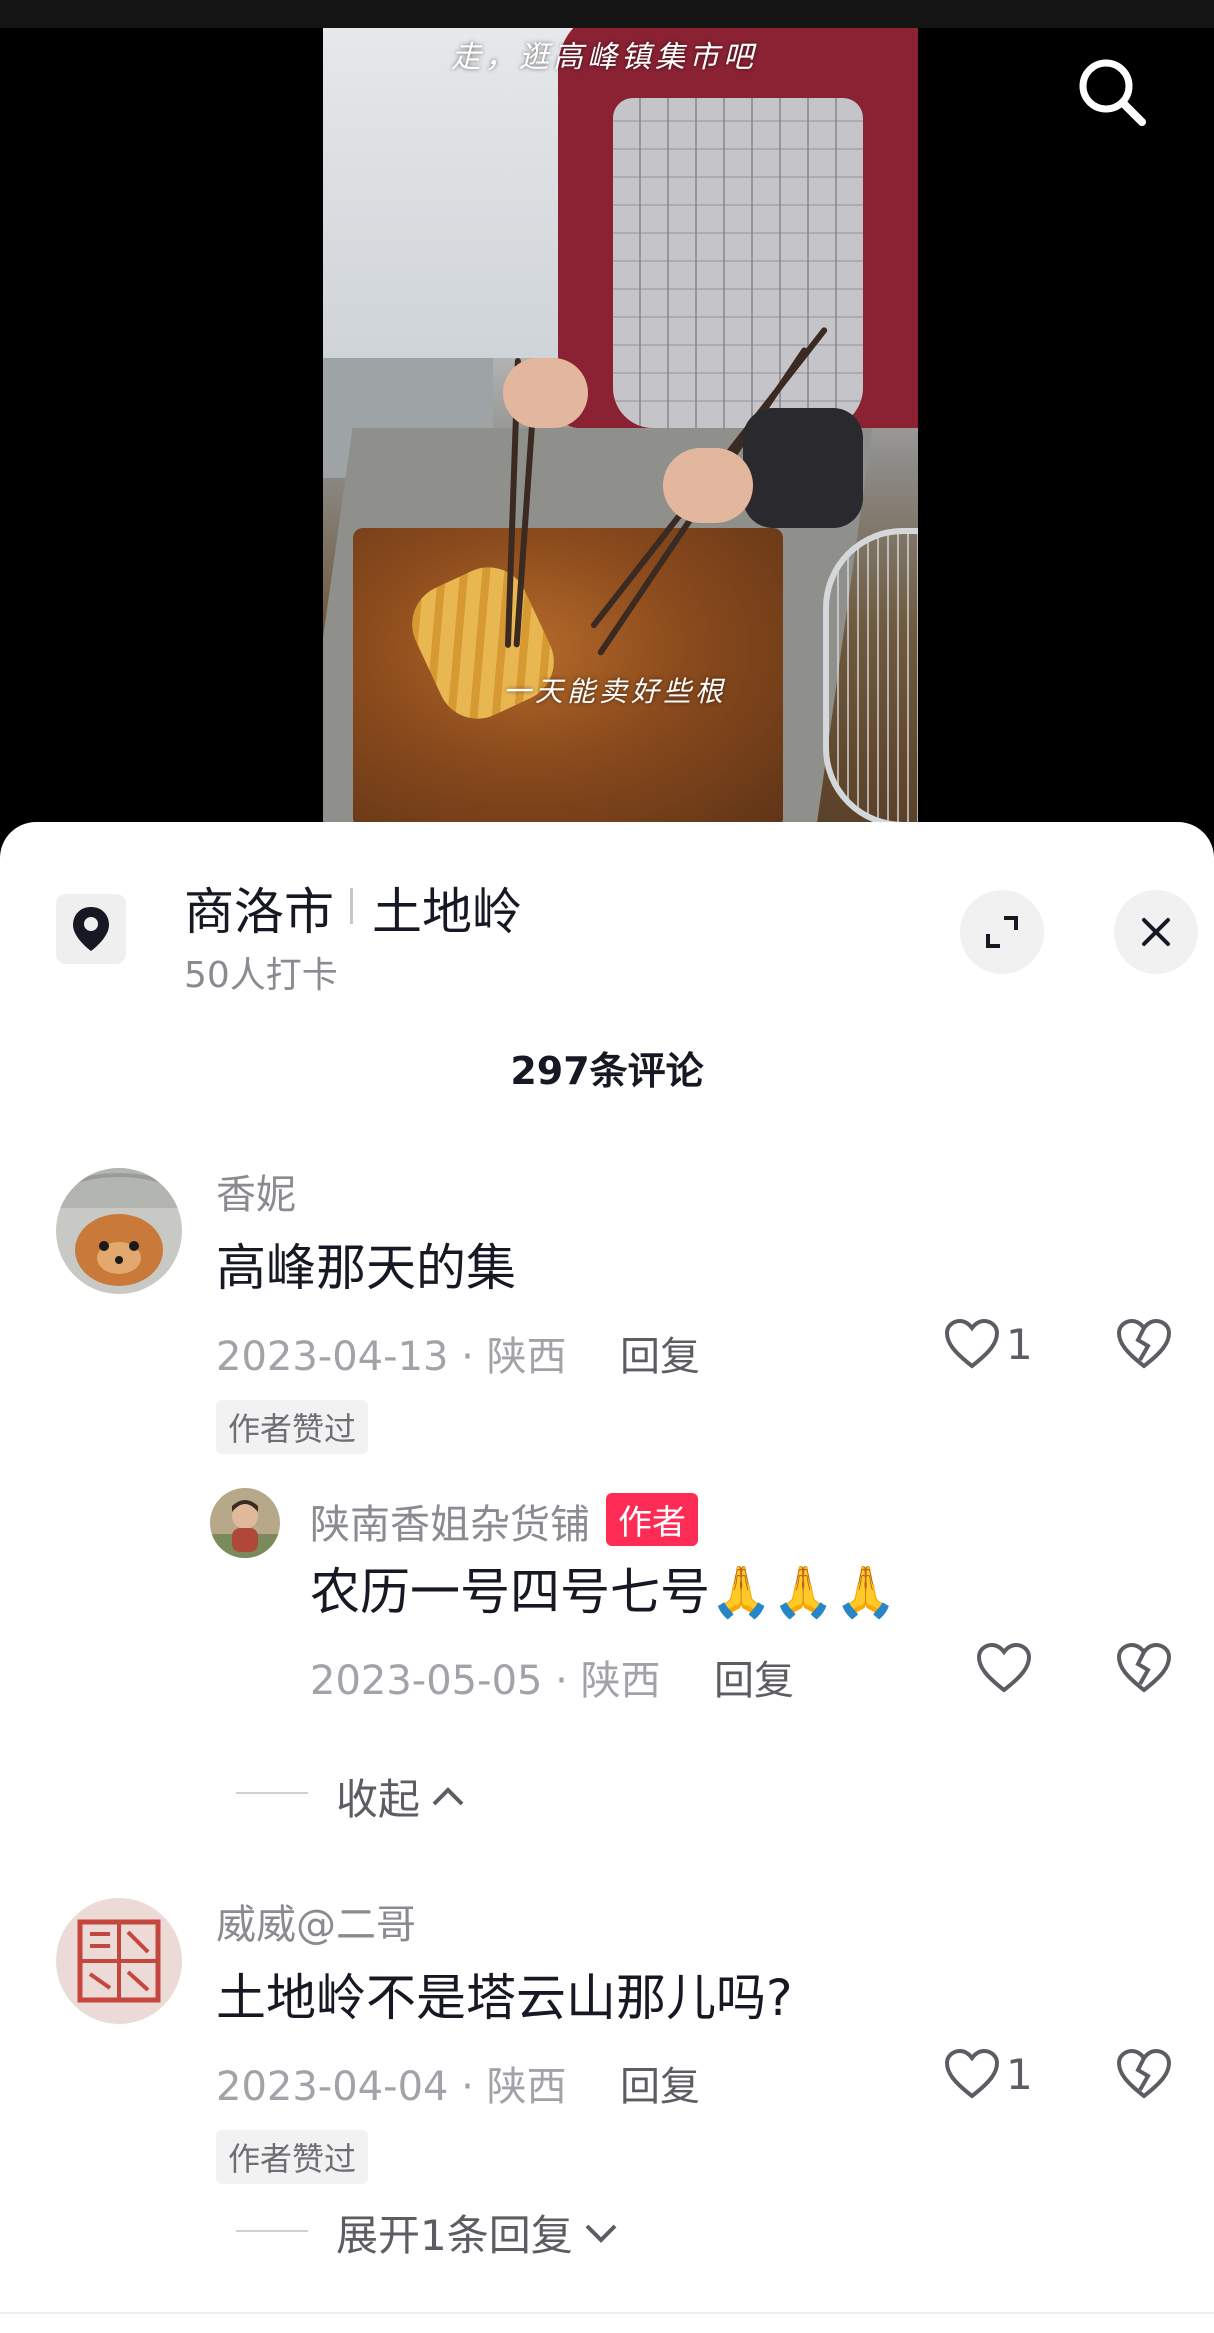 This screenshot has height=2333, width=1214. I want to click on chevron-up-icon, so click(448, 1795).